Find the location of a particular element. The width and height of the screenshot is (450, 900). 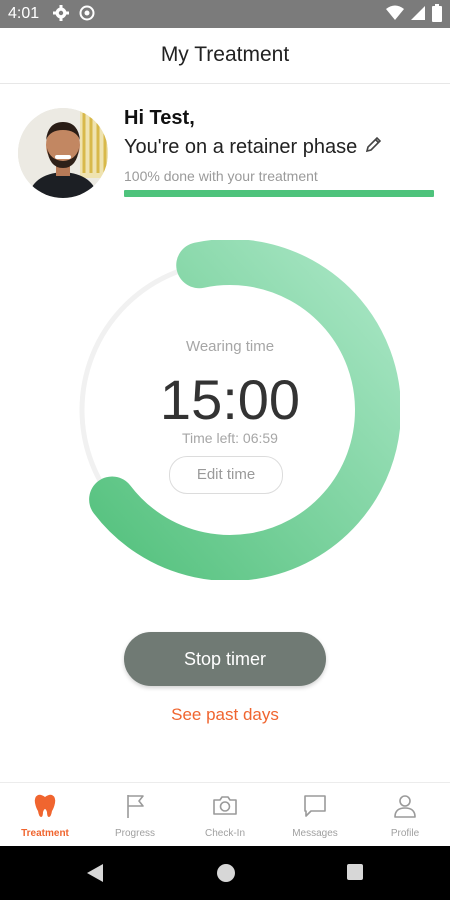

camera-icon is located at coordinates (225, 807).